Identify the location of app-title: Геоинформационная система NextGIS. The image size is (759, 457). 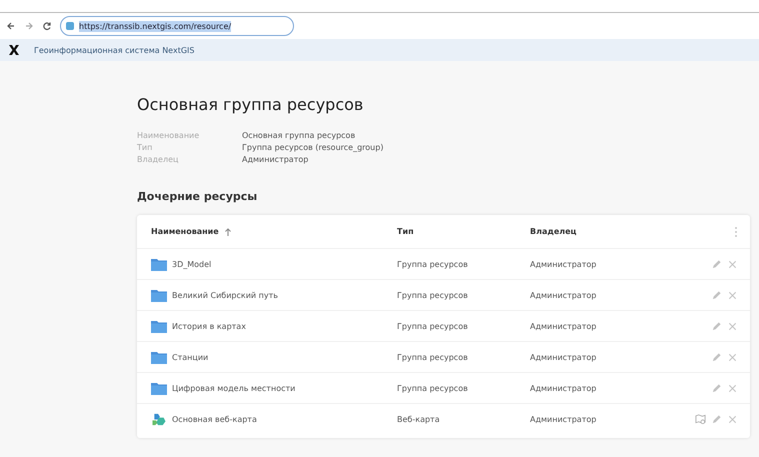
(114, 50).